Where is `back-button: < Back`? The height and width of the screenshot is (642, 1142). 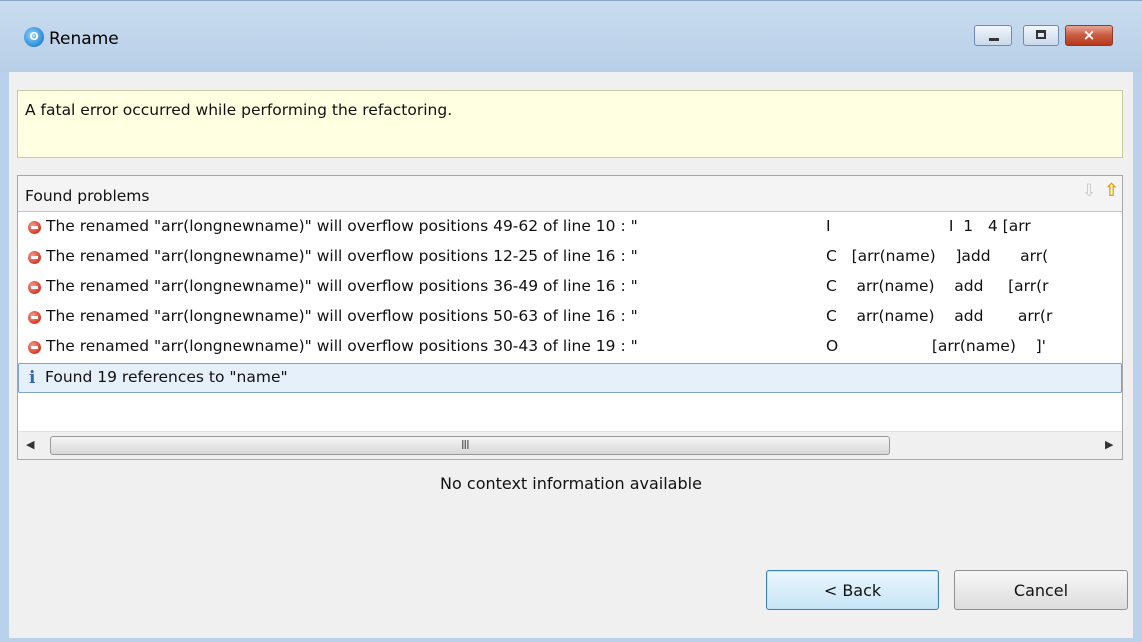 back-button: < Back is located at coordinates (852, 590).